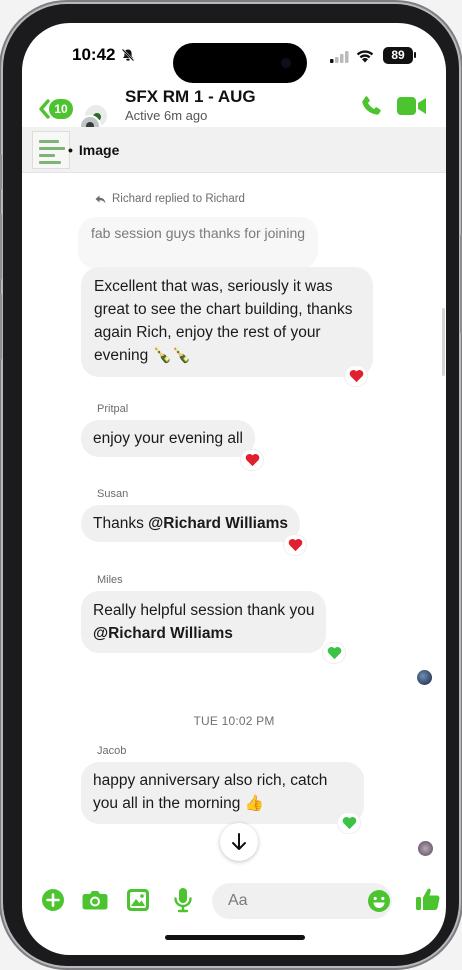  Describe the element at coordinates (235, 937) in the screenshot. I see `home-indicator` at that location.